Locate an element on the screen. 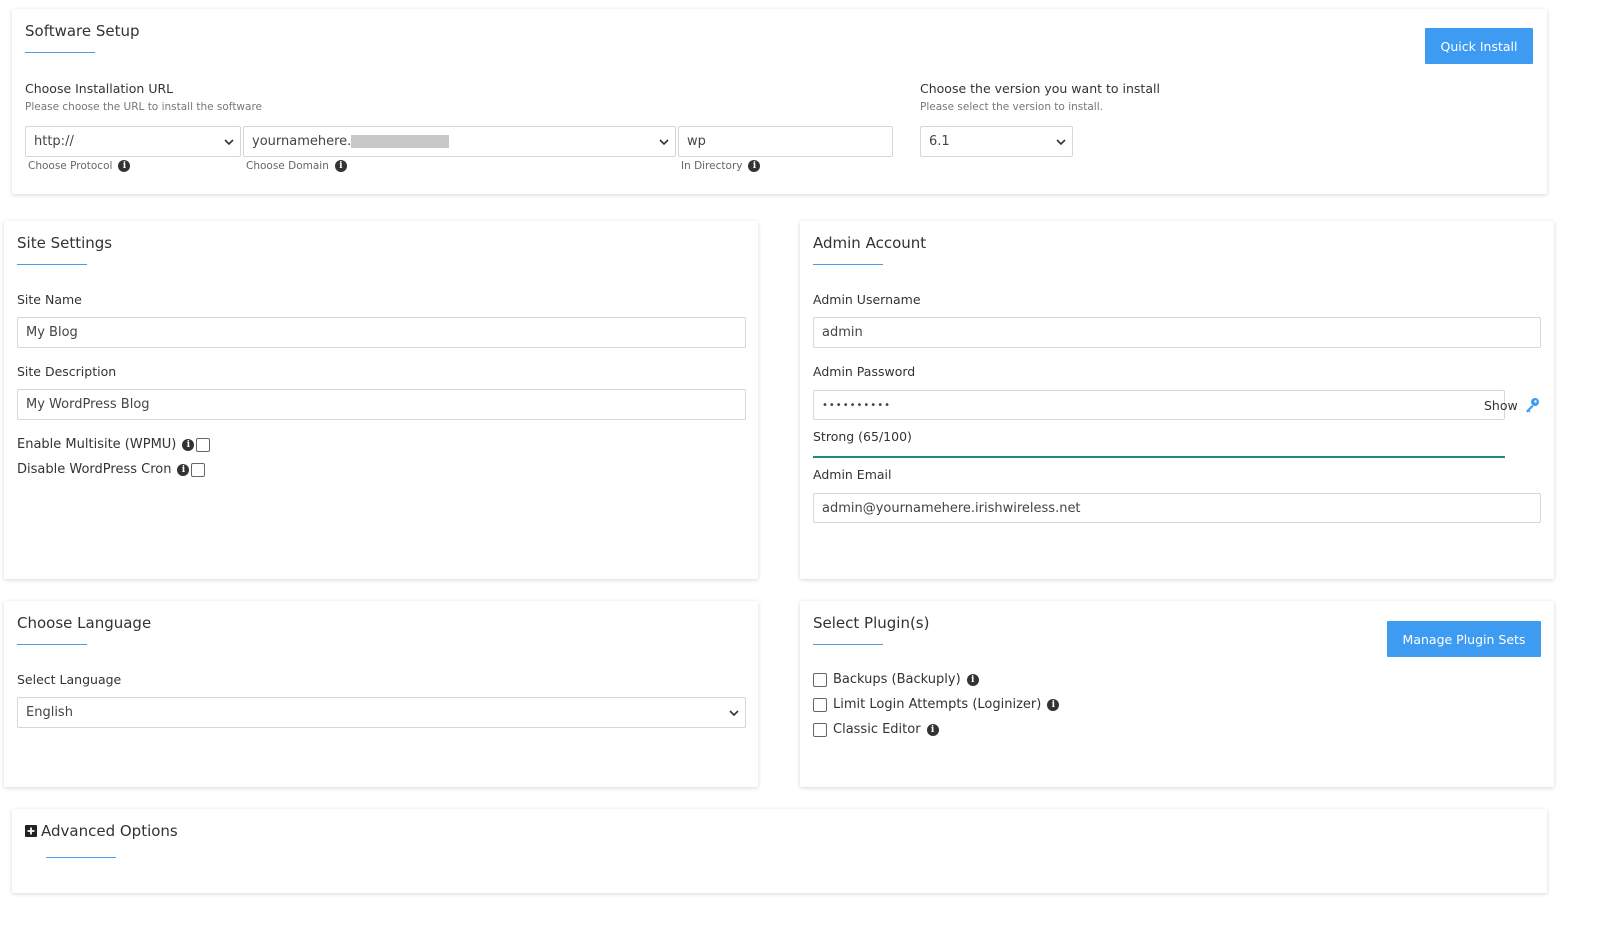 The image size is (1621, 938). site-description-label: Site Description is located at coordinates (67, 371).